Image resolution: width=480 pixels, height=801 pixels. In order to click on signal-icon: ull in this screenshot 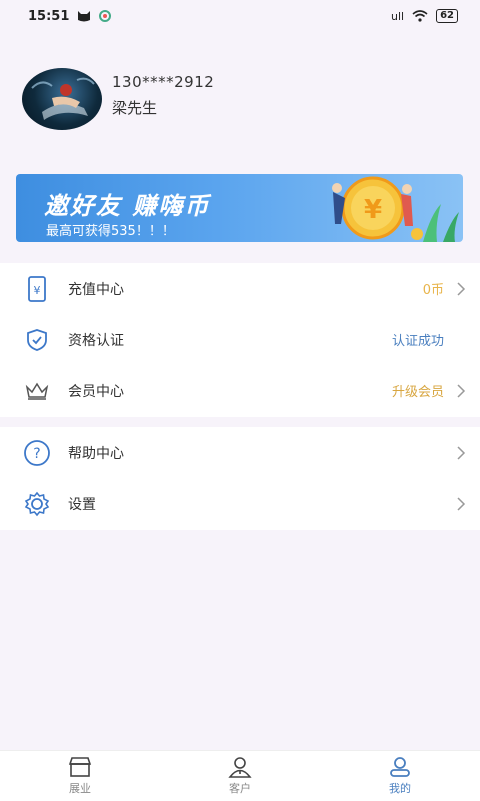, I will do `click(397, 16)`.